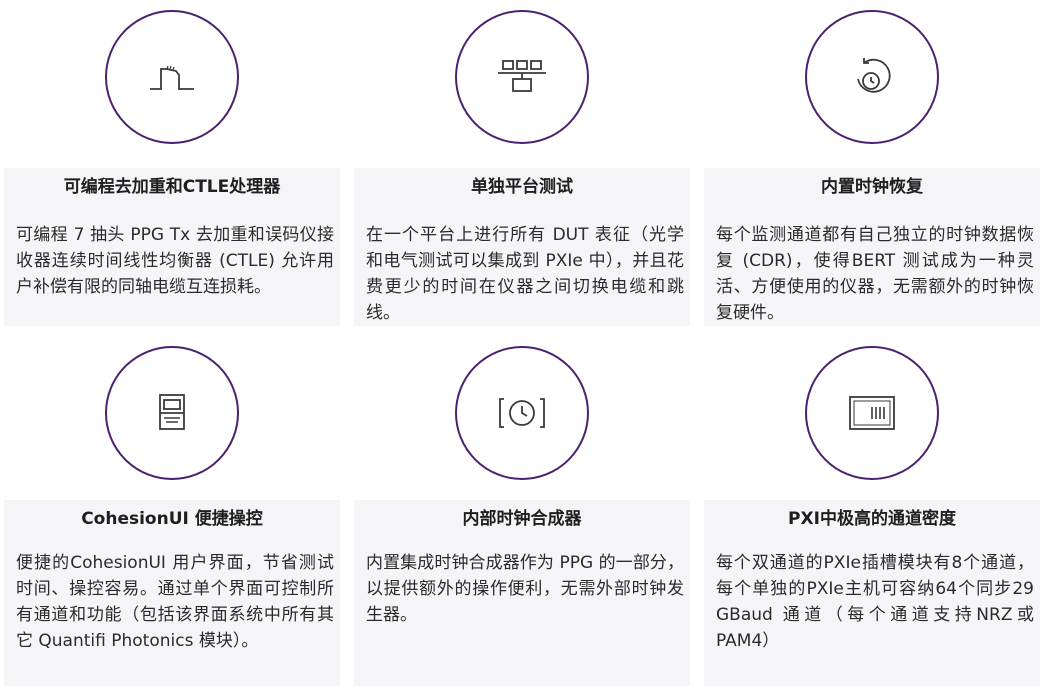 This screenshot has width=1050, height=691. What do you see at coordinates (872, 519) in the screenshot?
I see `feature-title: PXI中极高的通道密度` at bounding box center [872, 519].